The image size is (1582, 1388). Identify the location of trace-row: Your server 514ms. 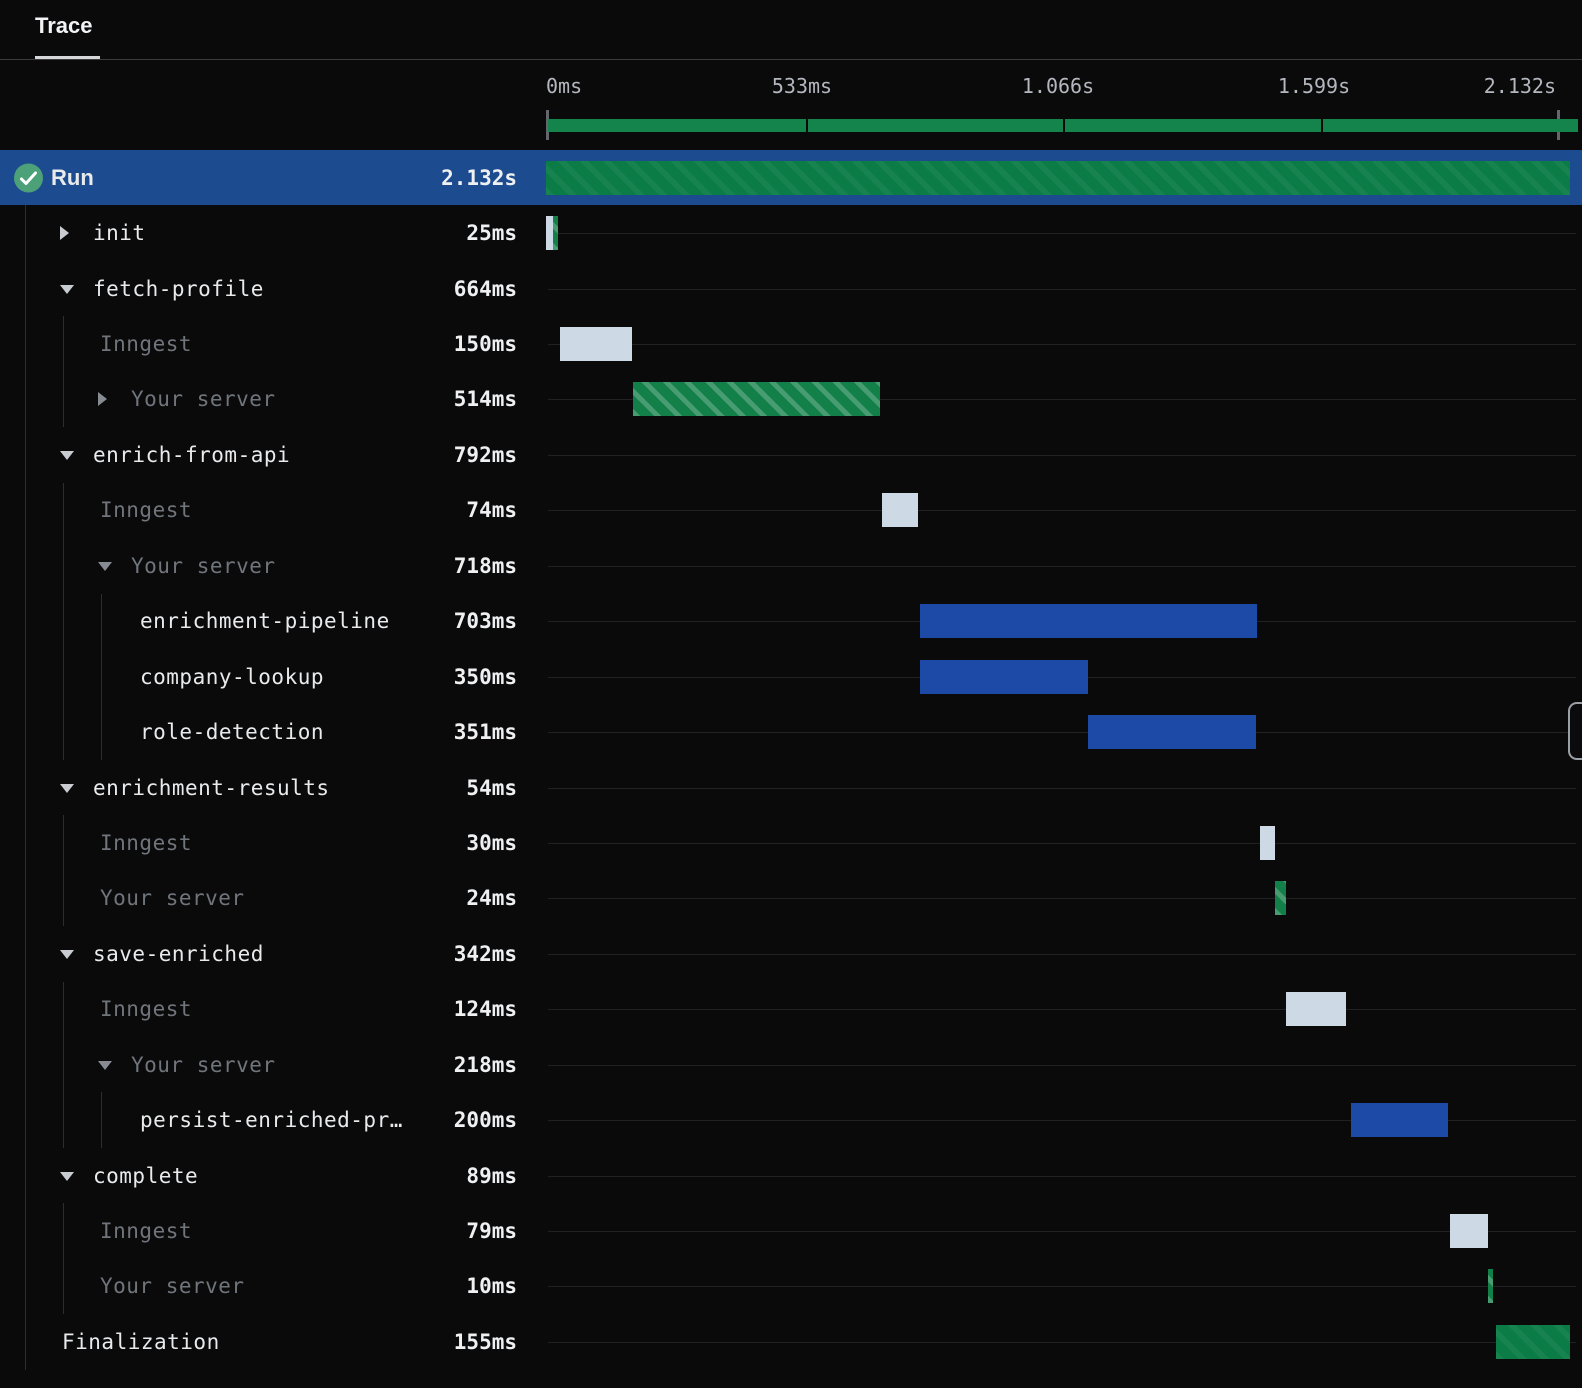
(791, 399).